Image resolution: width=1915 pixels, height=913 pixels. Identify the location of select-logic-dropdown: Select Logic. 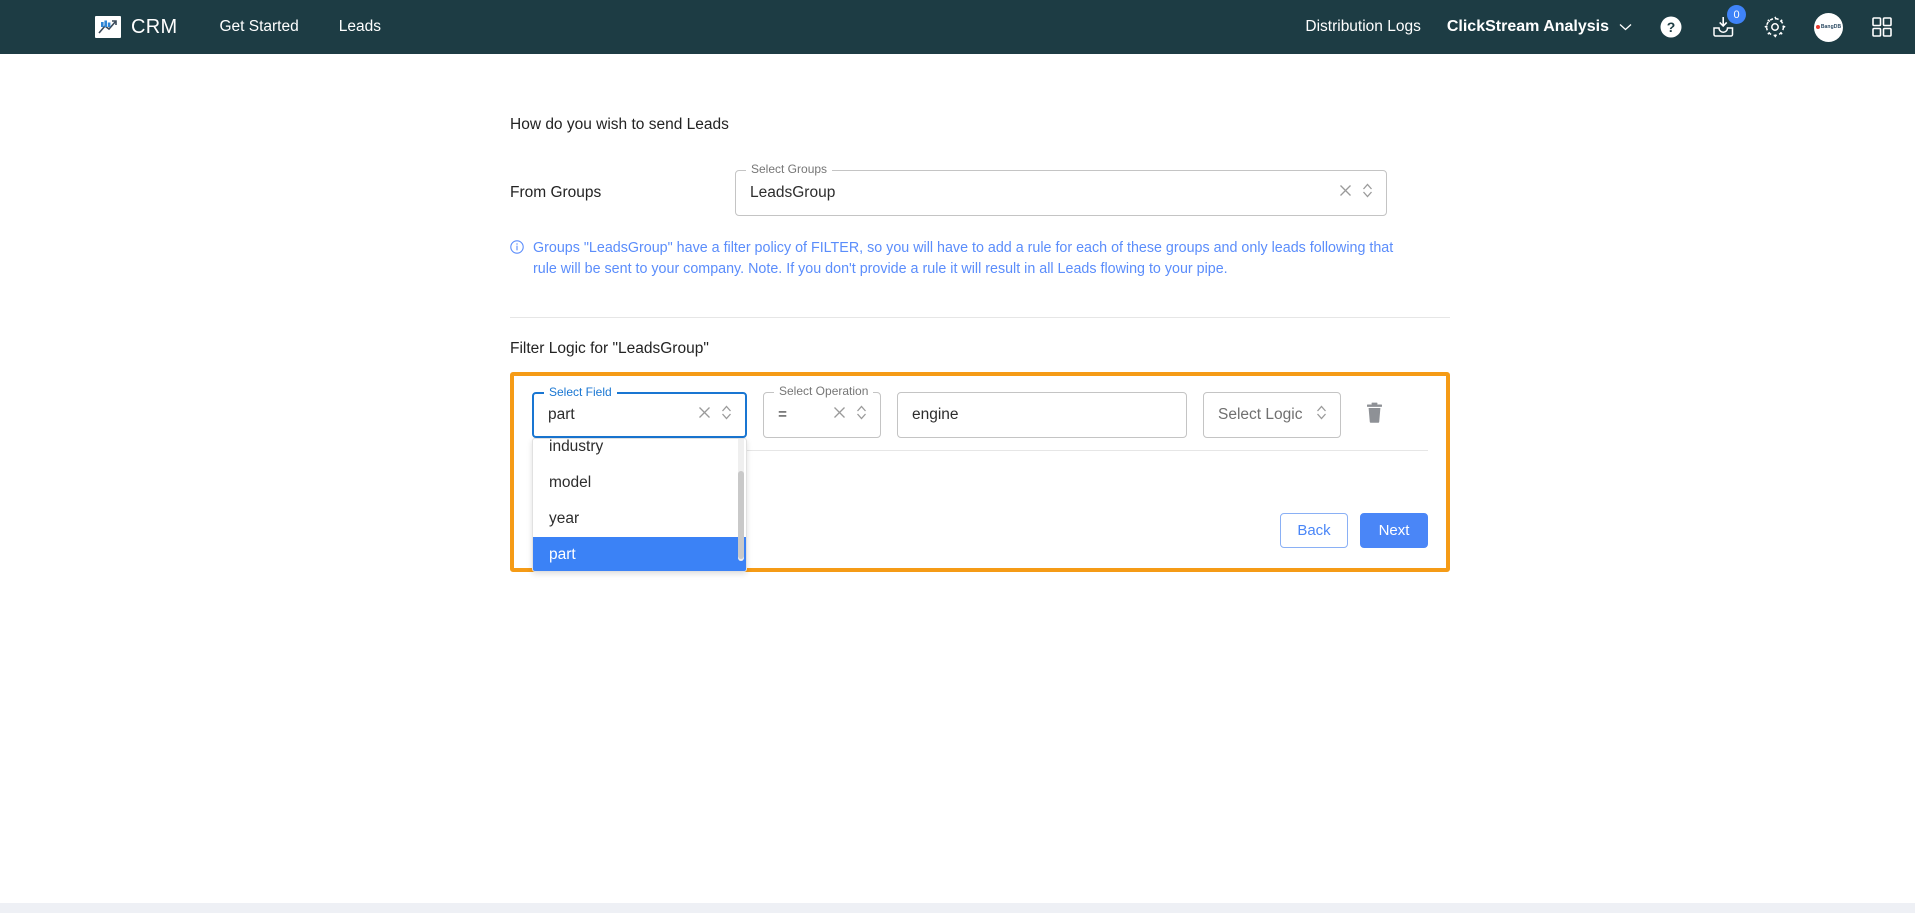
(1272, 415).